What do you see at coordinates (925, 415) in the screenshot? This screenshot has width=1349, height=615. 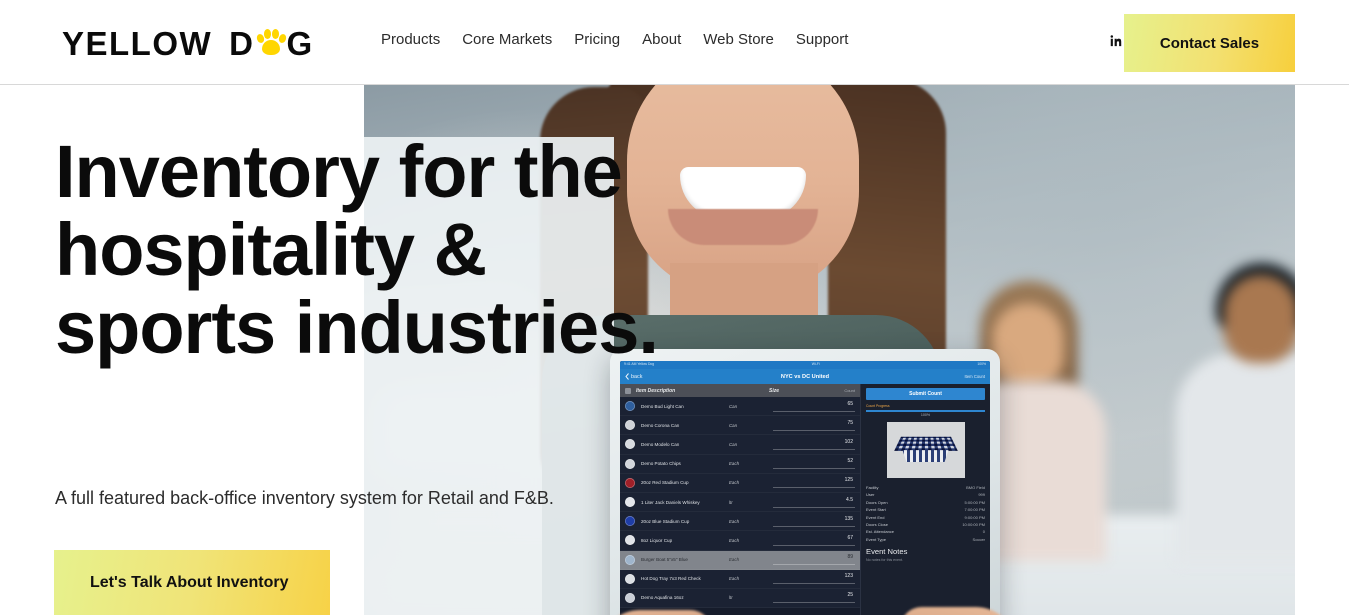 I see `progress-percent: 100%` at bounding box center [925, 415].